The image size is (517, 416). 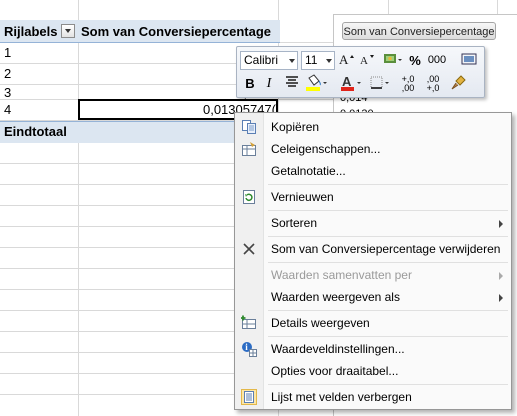 I want to click on menu-item-summarize-values: Waarden samenvatten per, so click(x=373, y=275).